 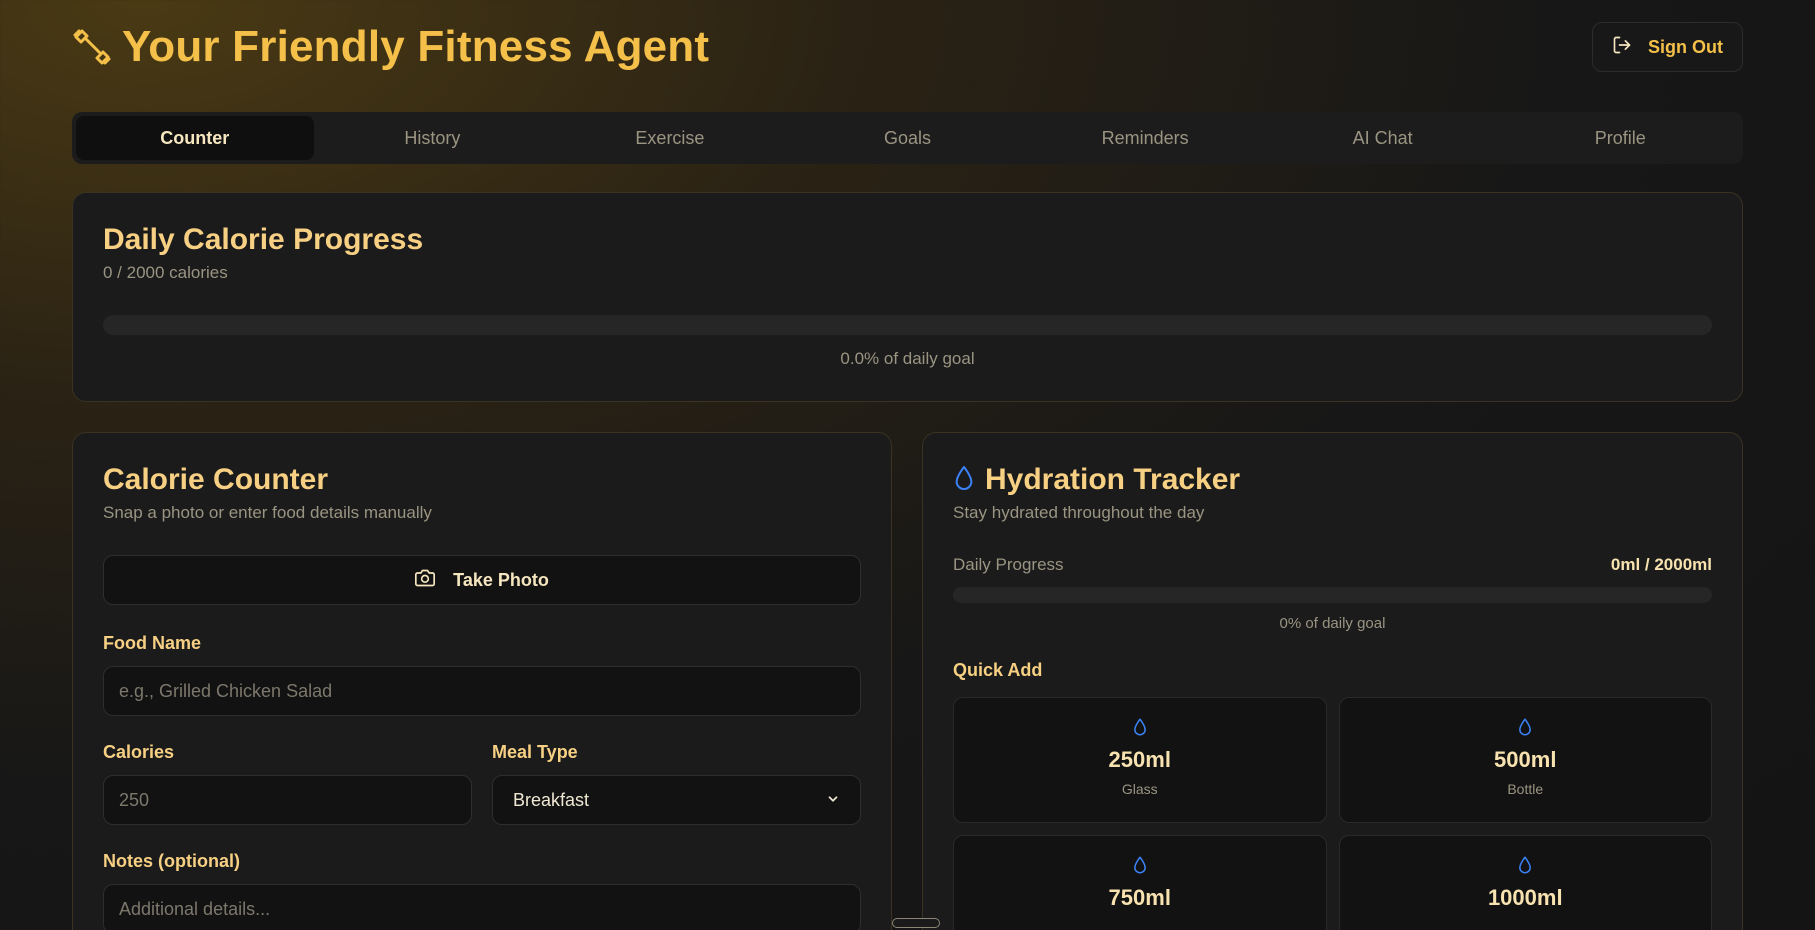 What do you see at coordinates (1622, 47) in the screenshot?
I see `log-out-icon` at bounding box center [1622, 47].